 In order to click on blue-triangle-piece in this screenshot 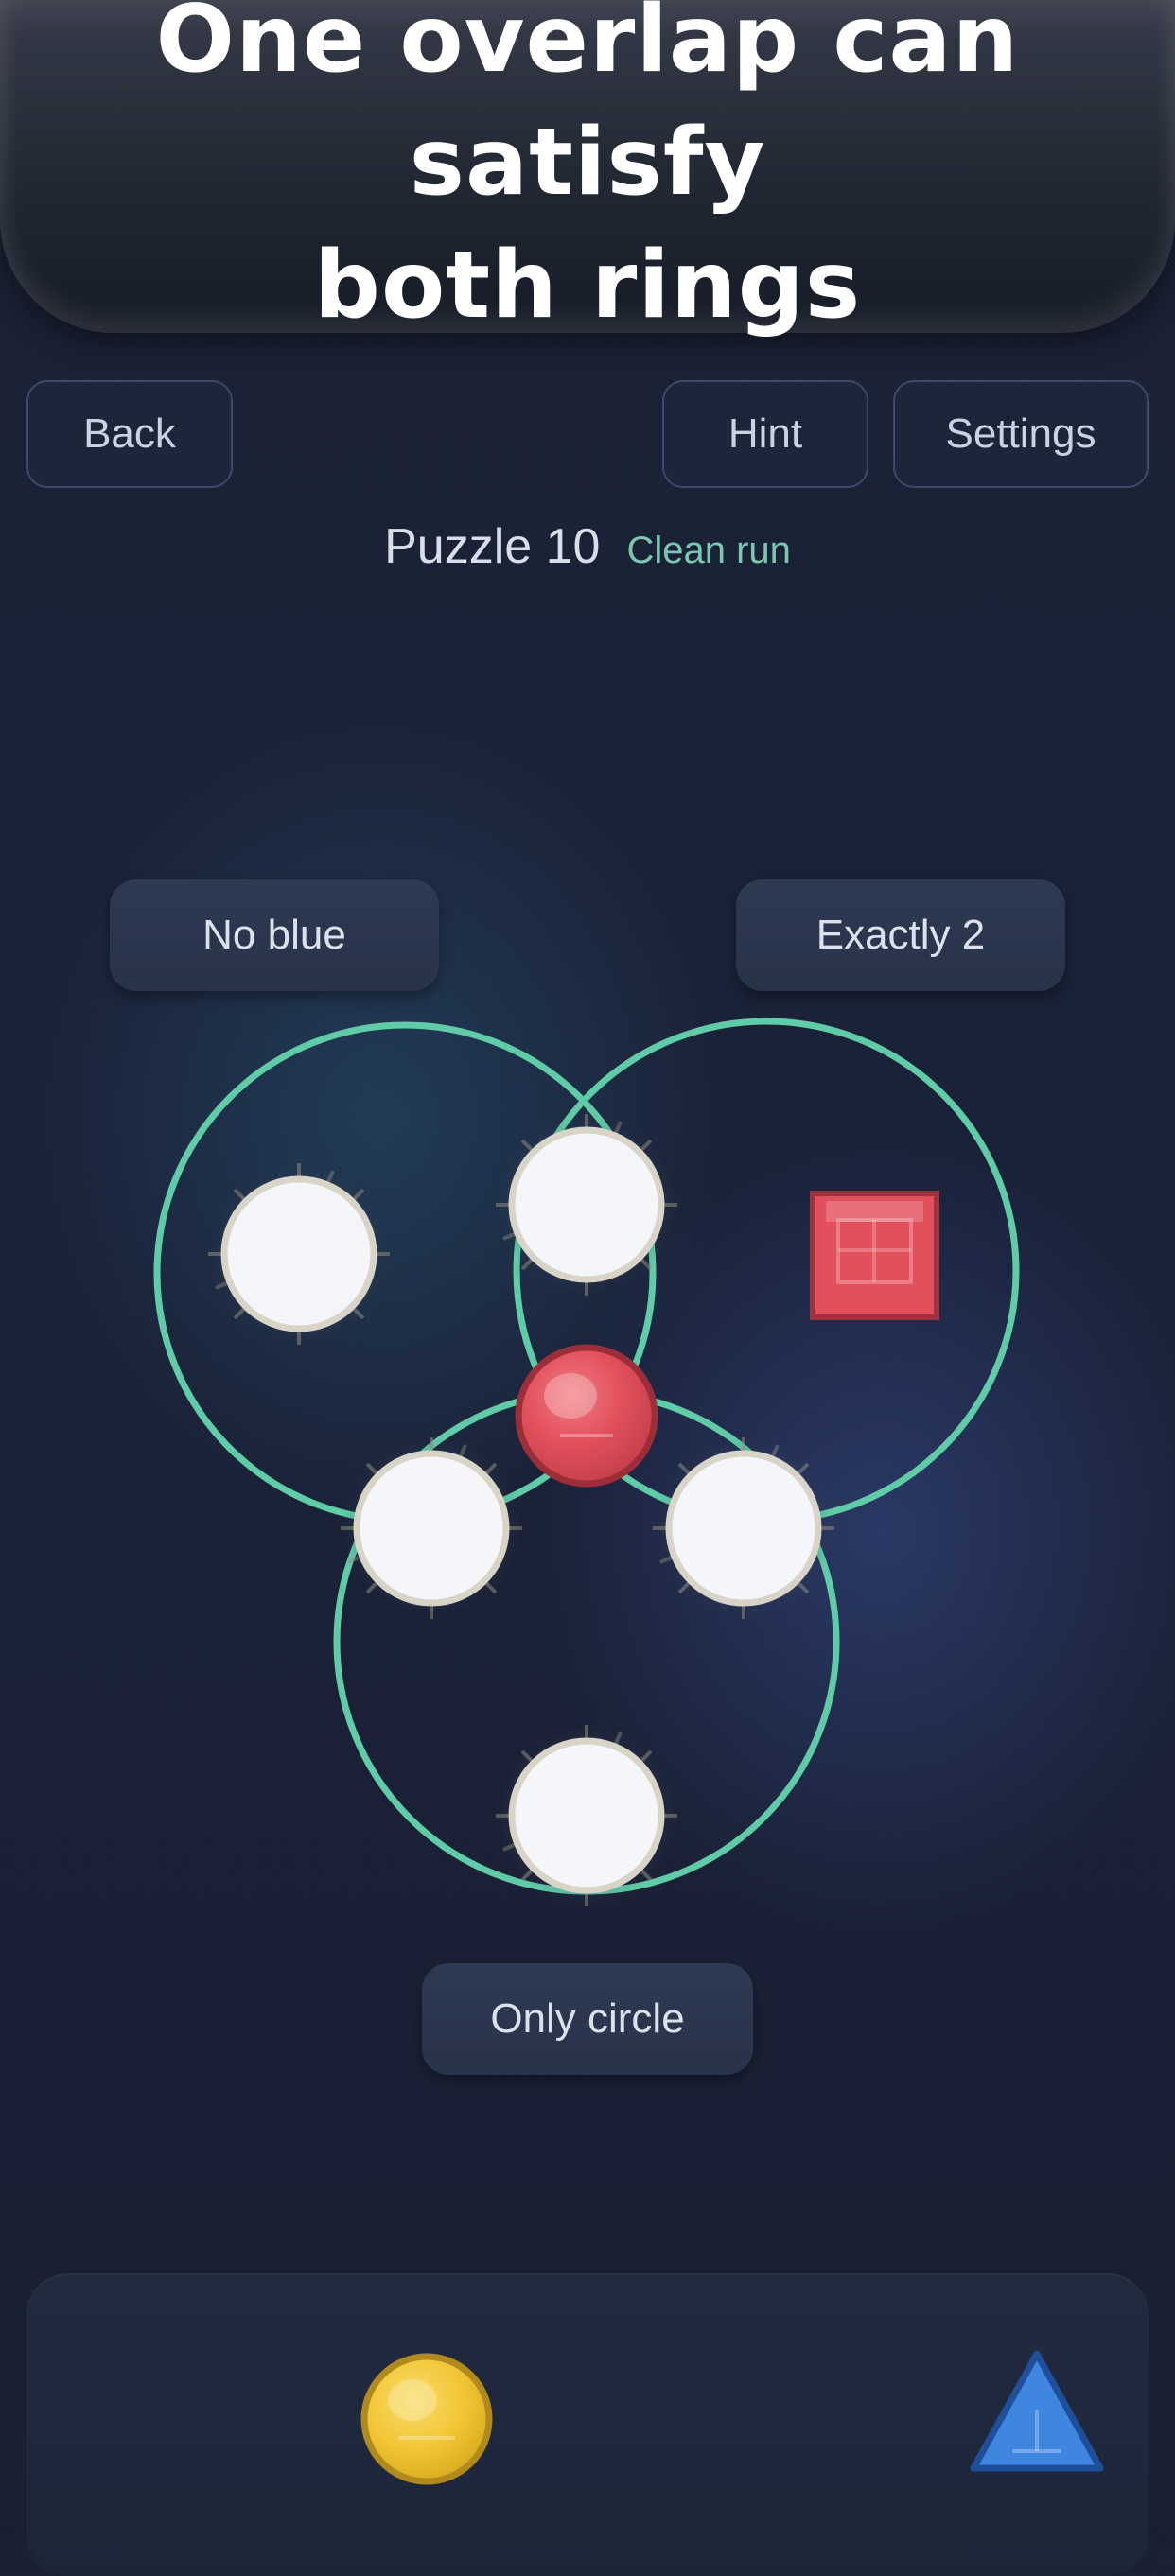, I will do `click(1037, 2411)`.